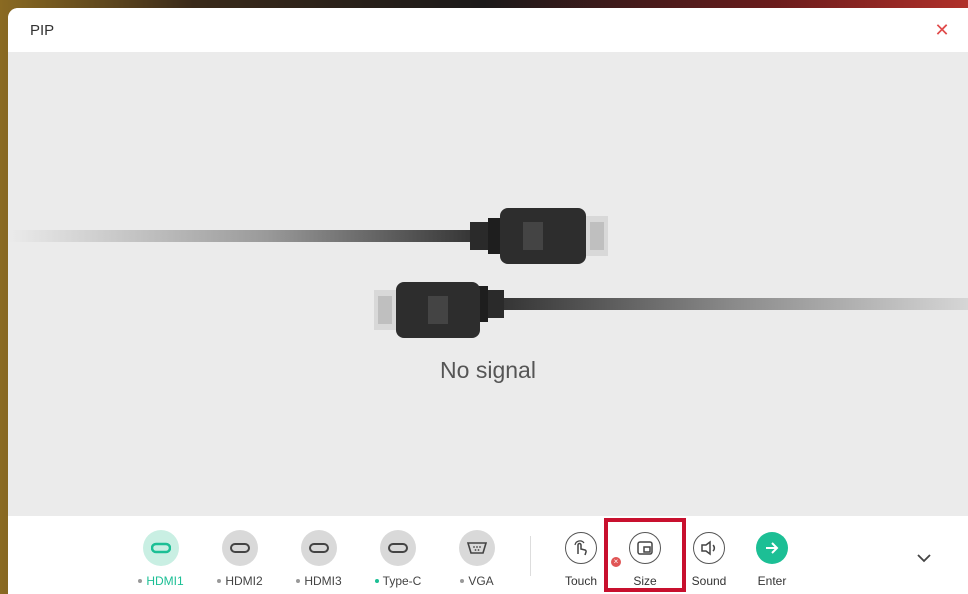 Image resolution: width=968 pixels, height=594 pixels. I want to click on touch-label: Touch, so click(581, 581).